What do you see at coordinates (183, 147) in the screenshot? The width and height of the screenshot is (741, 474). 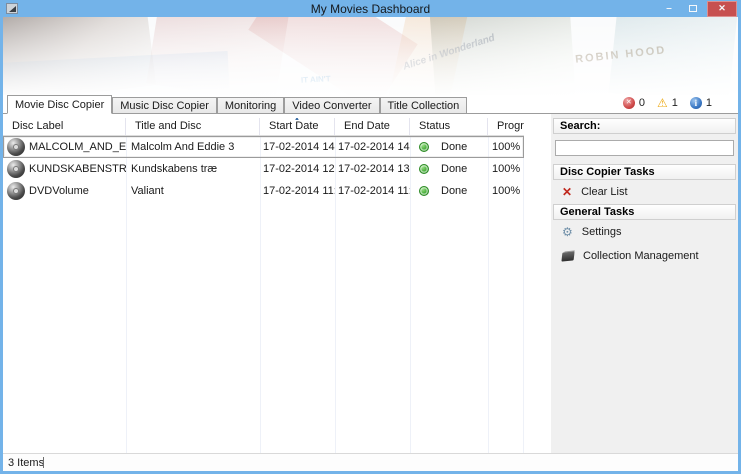 I see `title-cell: Malcolm And Eddie 3` at bounding box center [183, 147].